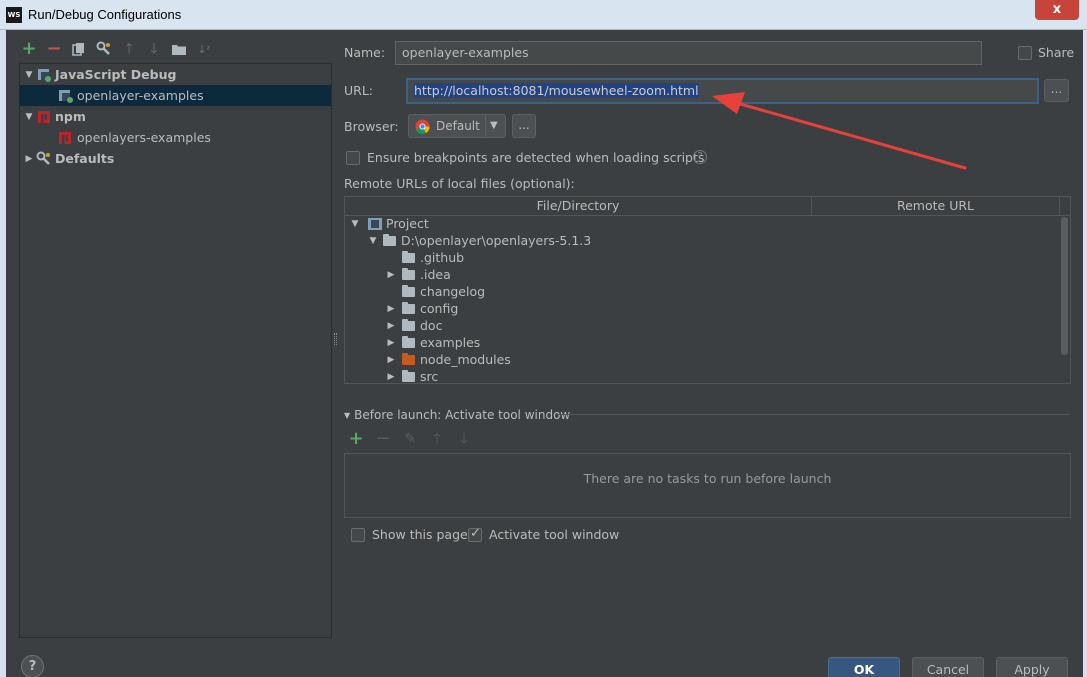  Describe the element at coordinates (1064, 286) in the screenshot. I see `table-scrollbar` at that location.